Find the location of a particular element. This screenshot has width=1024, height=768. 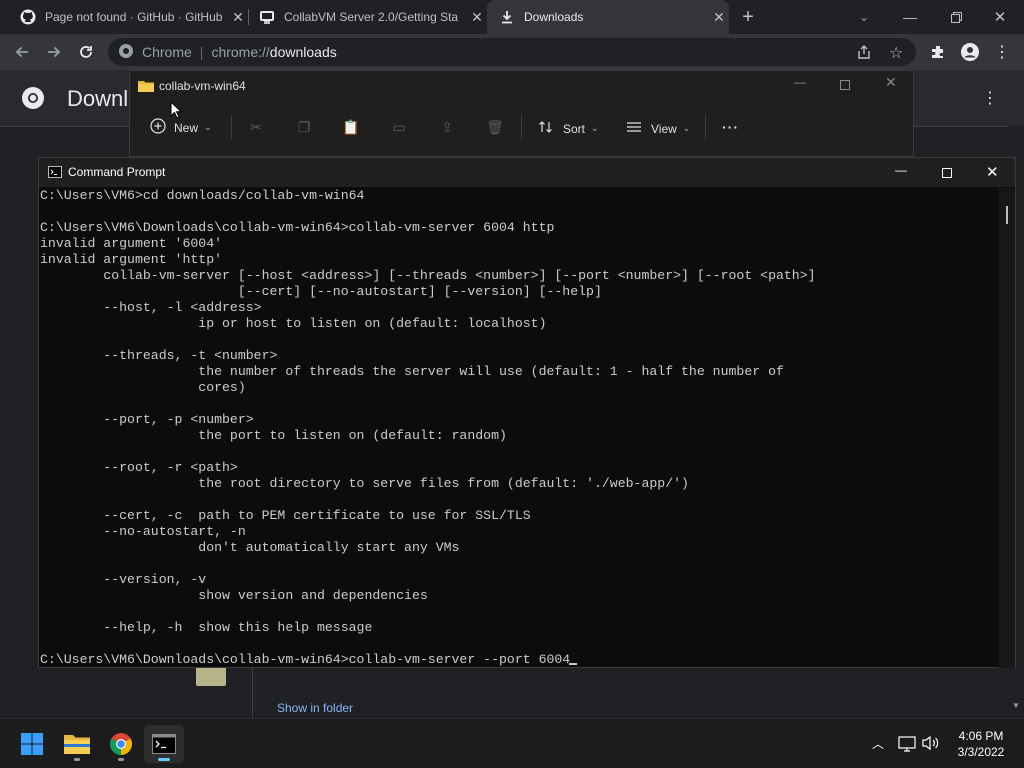

share-icon: ⇪ is located at coordinates (447, 127).